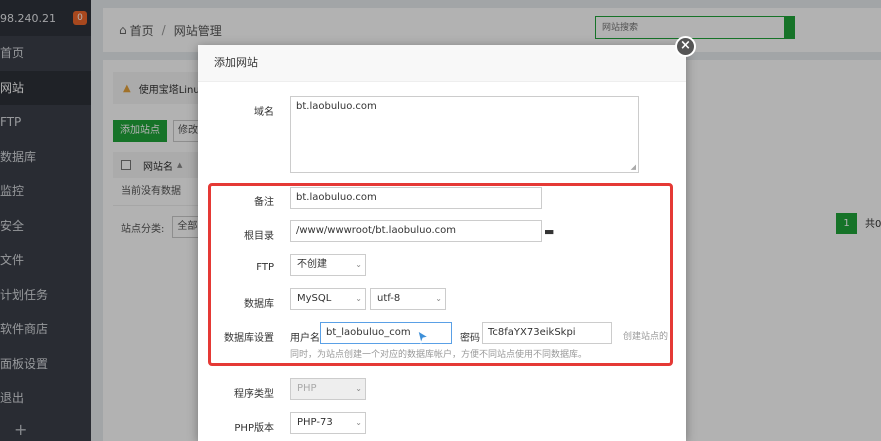 Image resolution: width=881 pixels, height=441 pixels. Describe the element at coordinates (307, 388) in the screenshot. I see `program-type-value: PHP` at that location.